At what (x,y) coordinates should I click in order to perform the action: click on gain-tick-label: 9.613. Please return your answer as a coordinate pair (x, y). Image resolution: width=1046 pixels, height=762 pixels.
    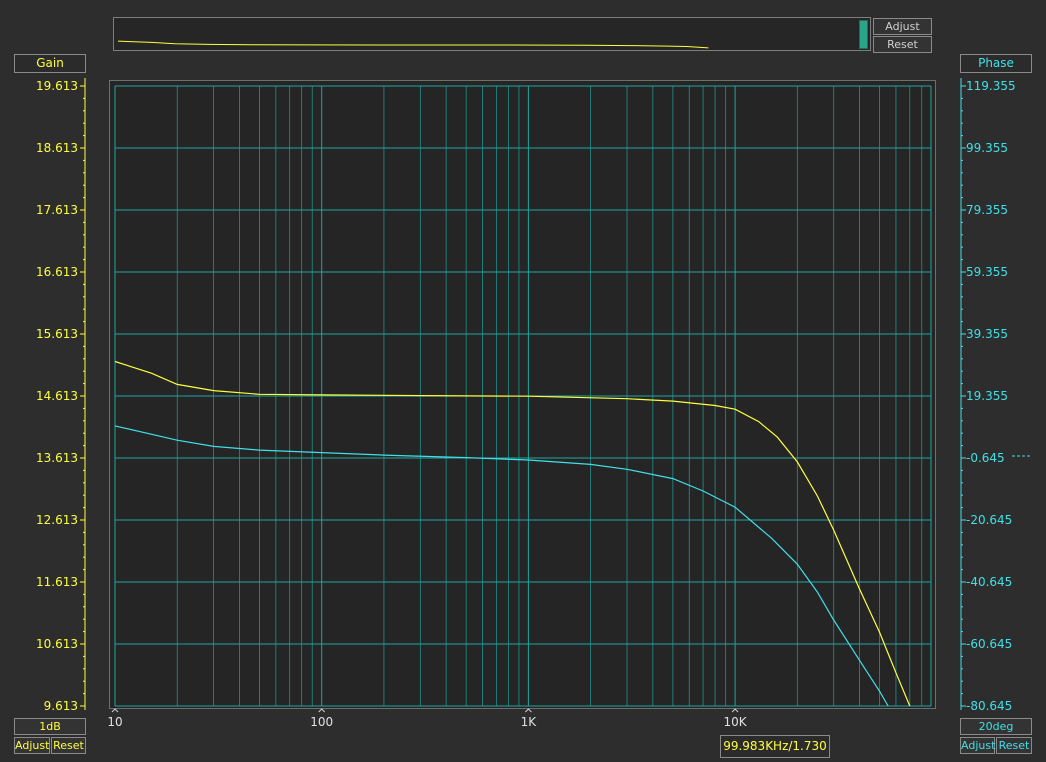
    Looking at the image, I should click on (61, 706).